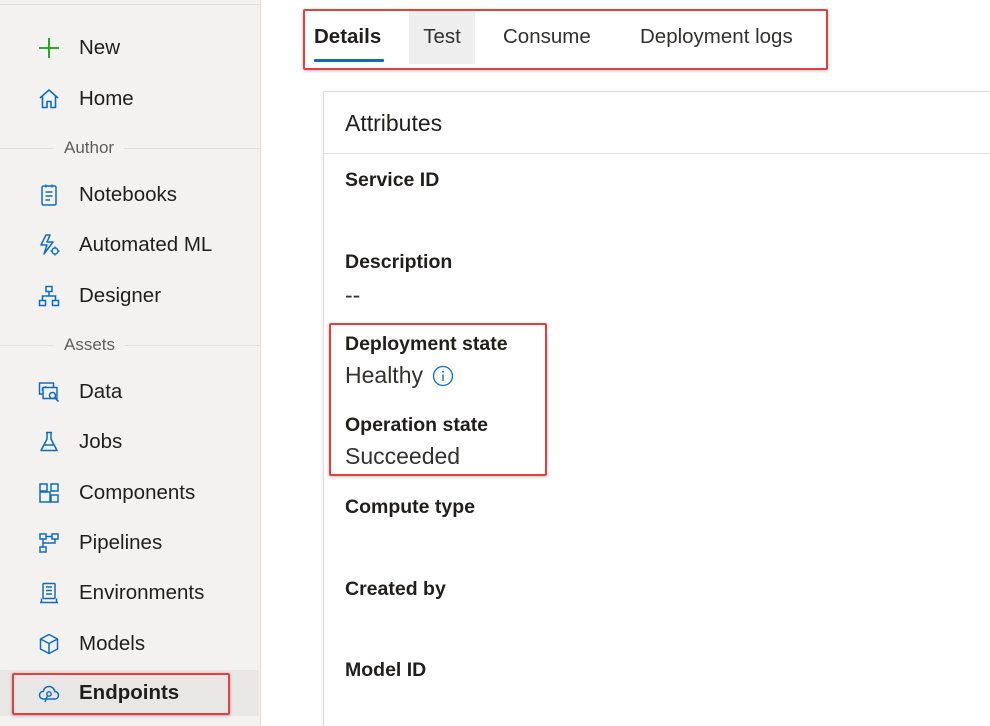 The width and height of the screenshot is (990, 726). What do you see at coordinates (49, 593) in the screenshot?
I see `environments-icon` at bounding box center [49, 593].